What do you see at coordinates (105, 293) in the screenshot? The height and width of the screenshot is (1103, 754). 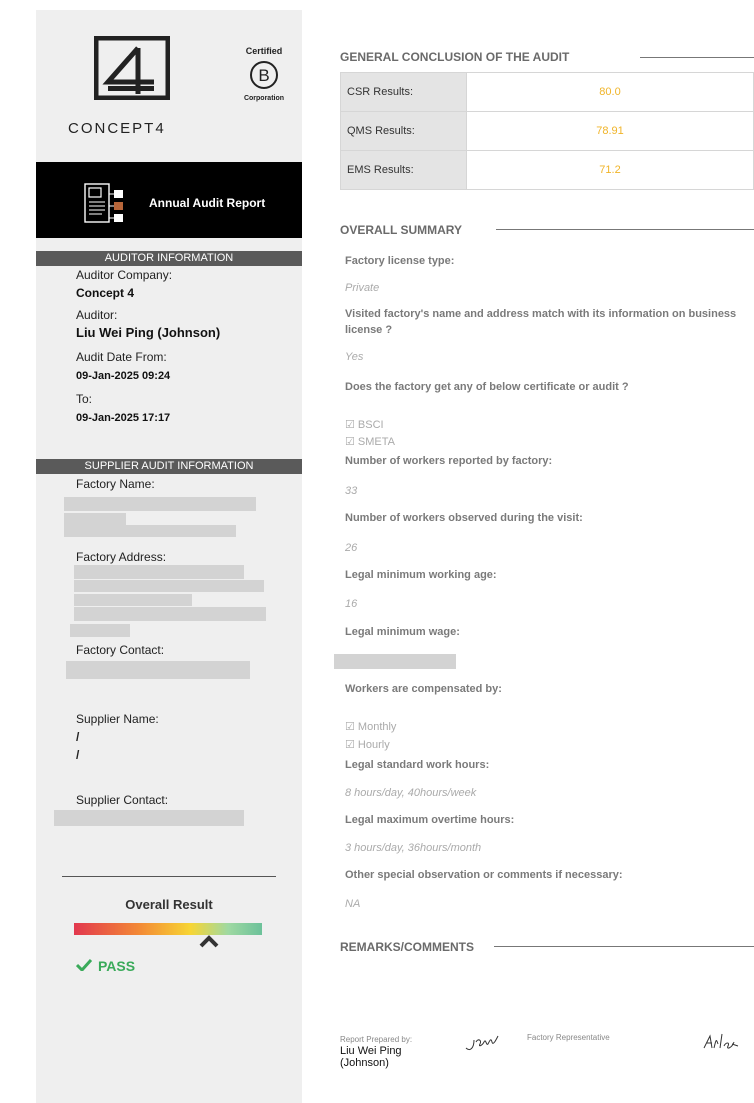 I see `auditor-company-value: Concept 4` at bounding box center [105, 293].